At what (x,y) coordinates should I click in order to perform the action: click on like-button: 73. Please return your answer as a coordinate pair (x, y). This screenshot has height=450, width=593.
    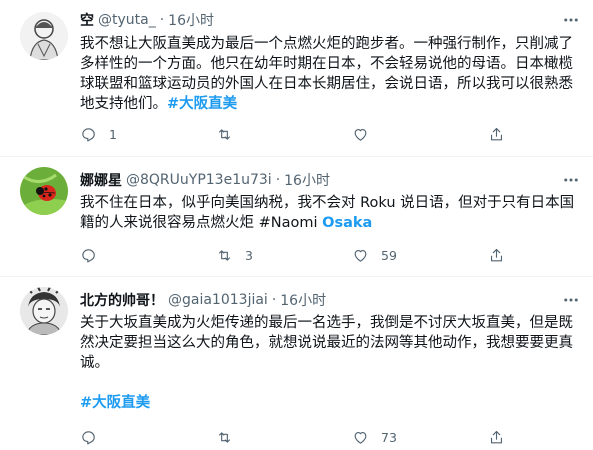
    Looking at the image, I should click on (374, 437).